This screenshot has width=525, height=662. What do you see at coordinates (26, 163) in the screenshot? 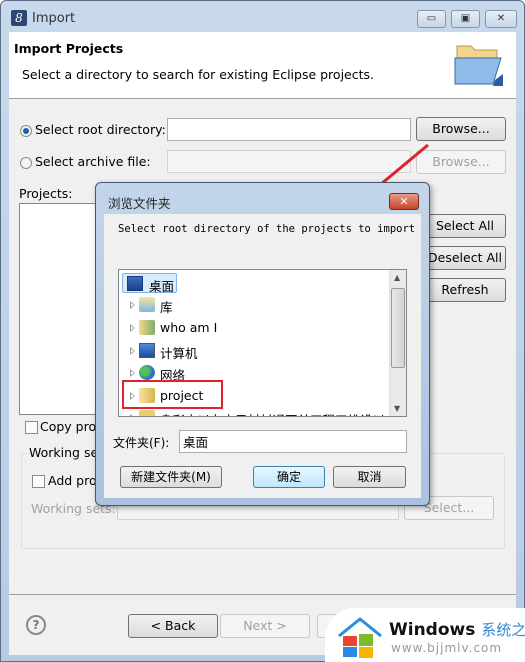
I see `archive-file-radio` at bounding box center [26, 163].